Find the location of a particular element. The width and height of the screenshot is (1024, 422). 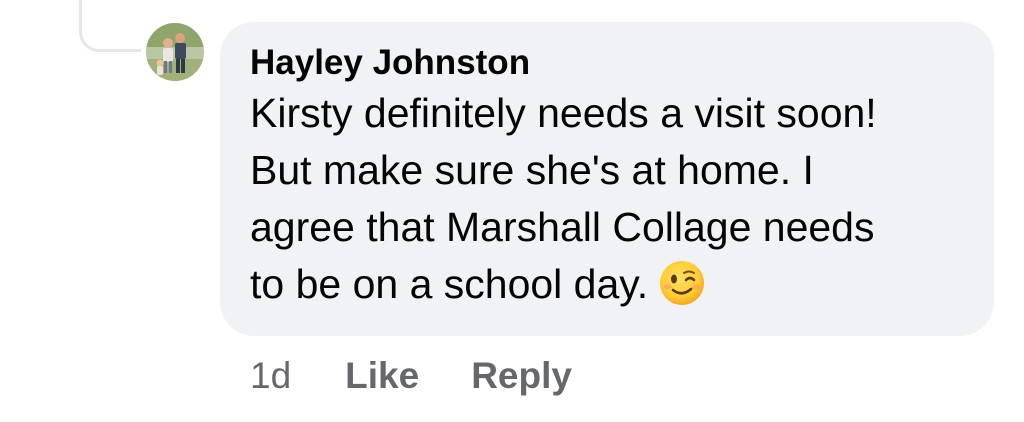

reply-button: Reply is located at coordinates (521, 376).